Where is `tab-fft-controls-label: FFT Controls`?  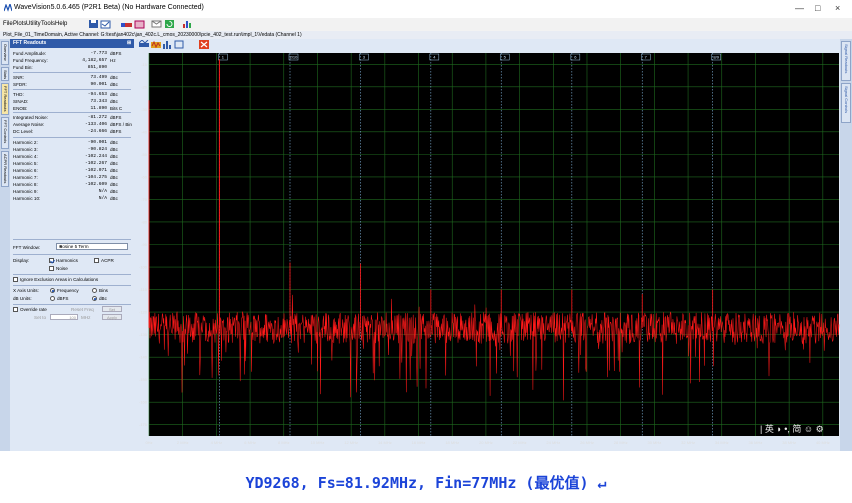 tab-fft-controls-label: FFT Controls is located at coordinates (5, 132).